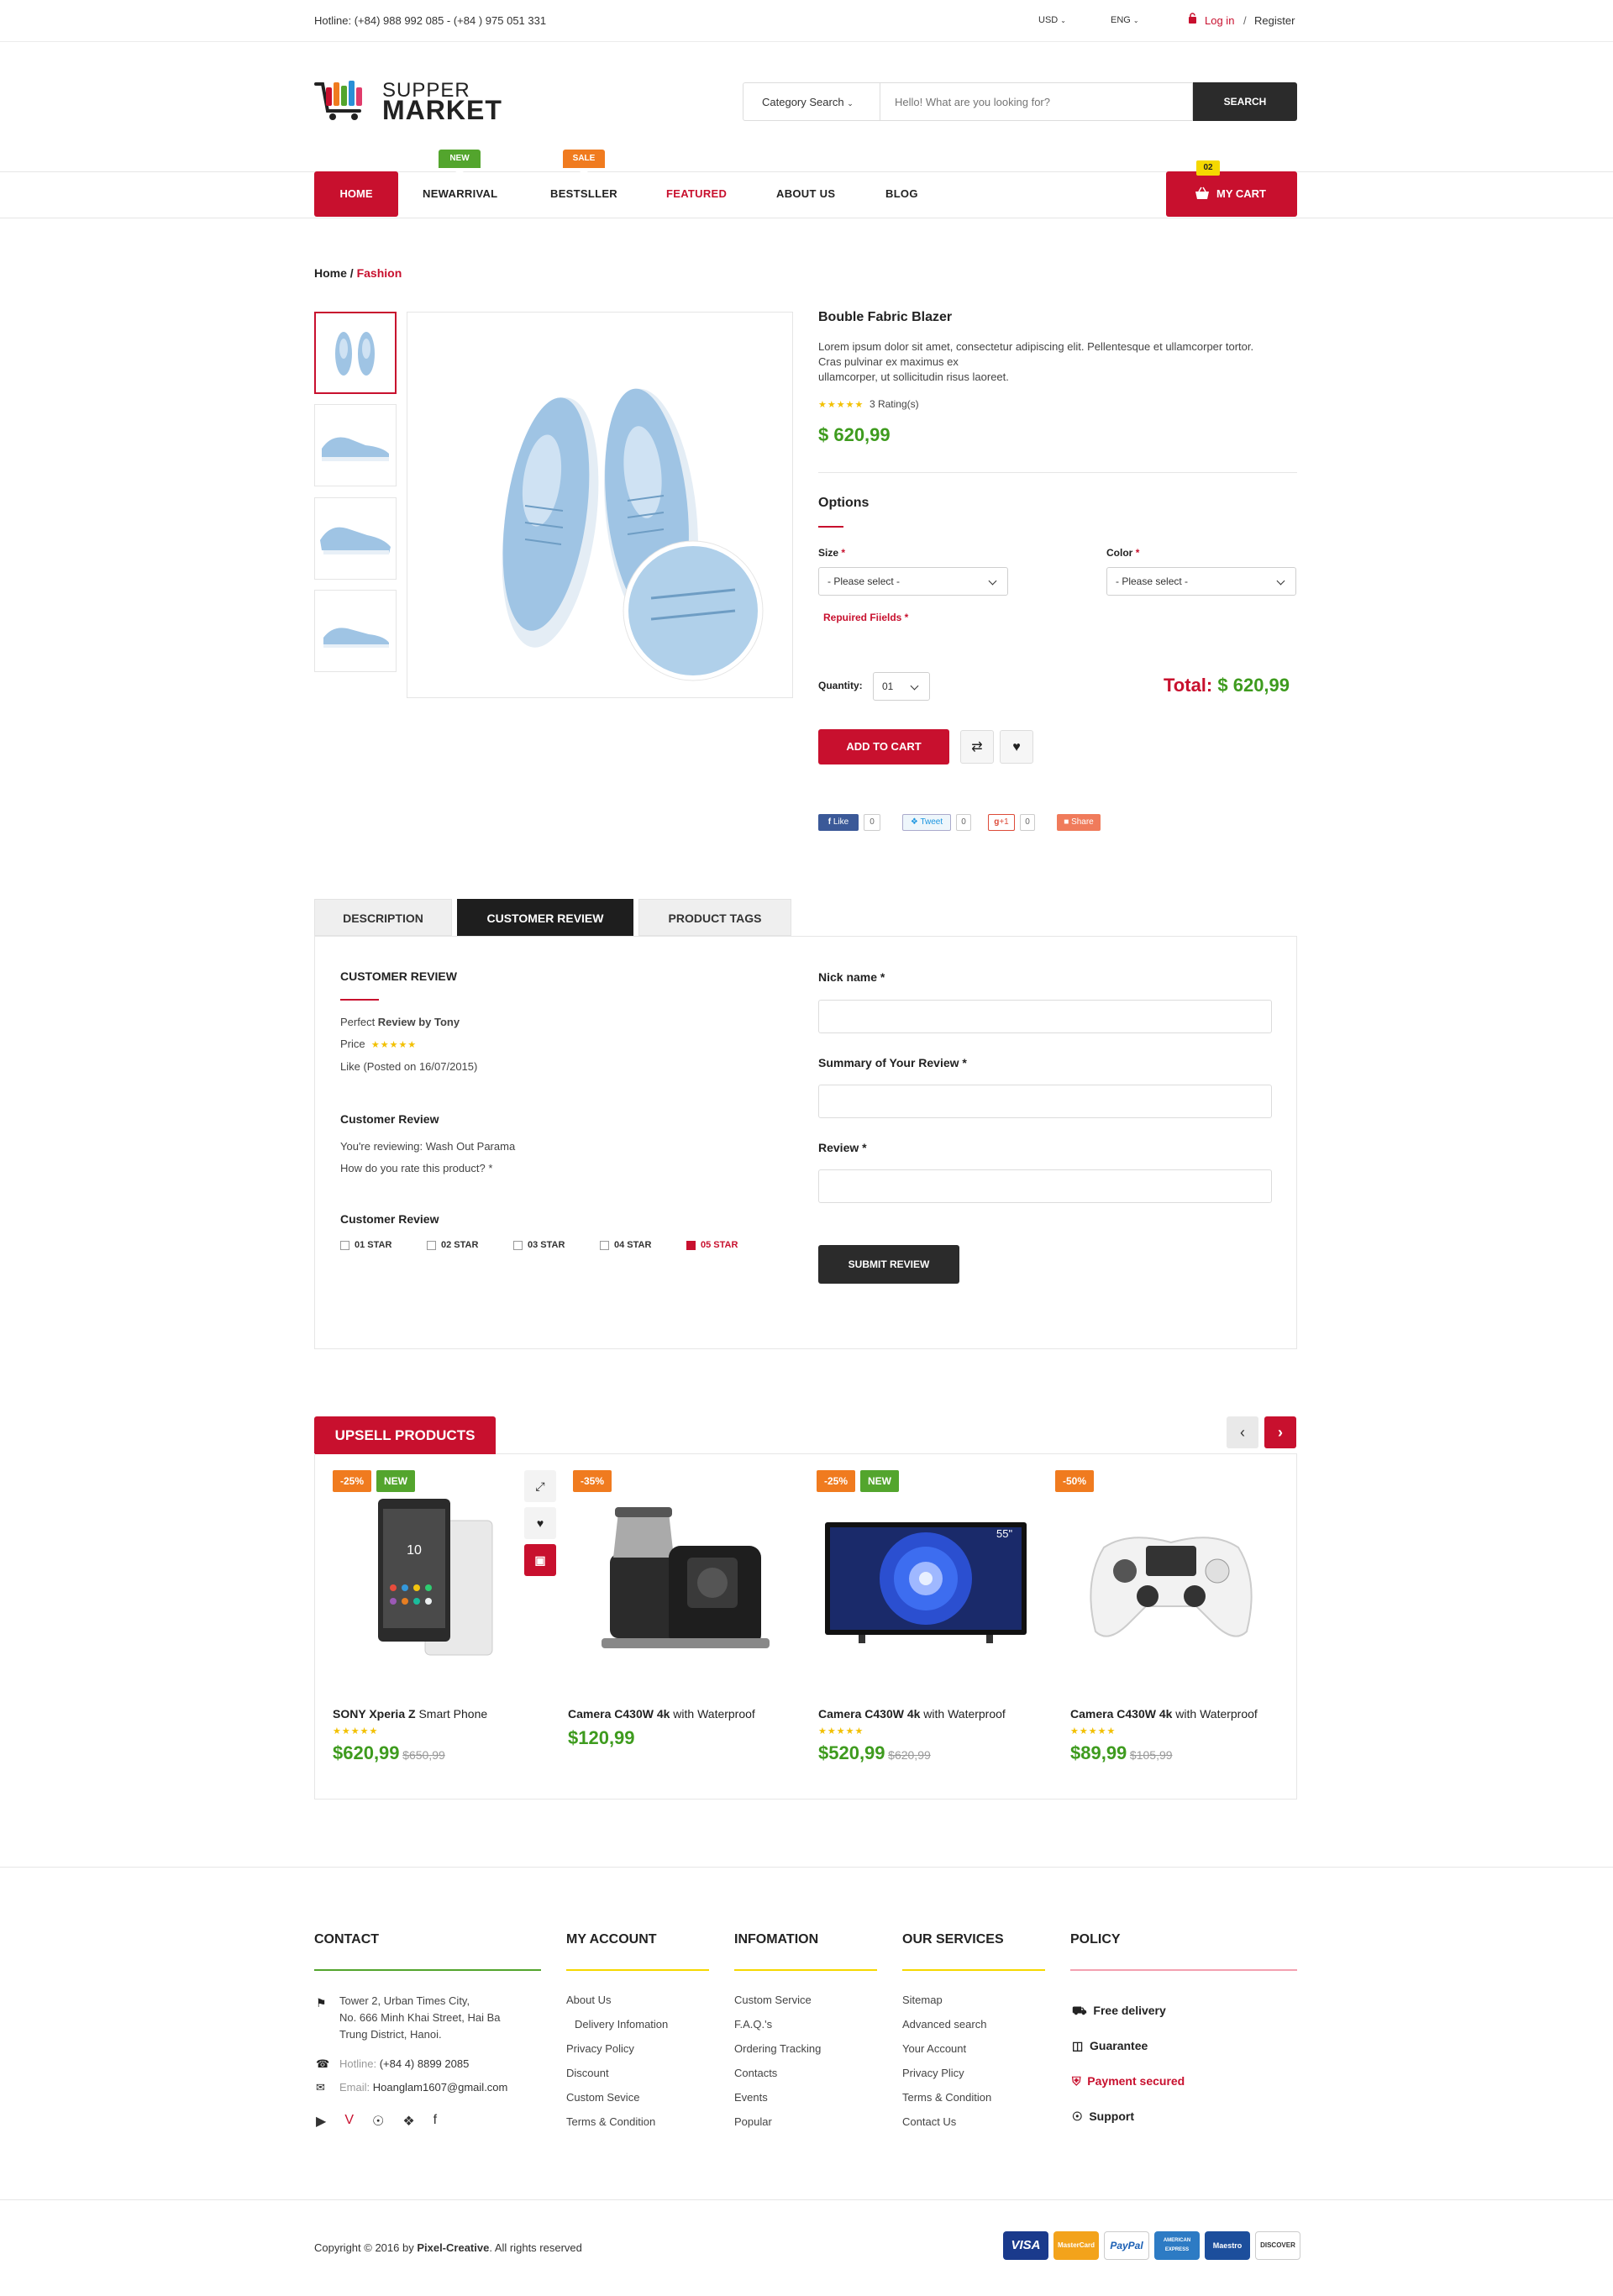 The height and width of the screenshot is (2296, 1613). Describe the element at coordinates (1079, 822) in the screenshot. I see `share-button: ■ Share` at that location.